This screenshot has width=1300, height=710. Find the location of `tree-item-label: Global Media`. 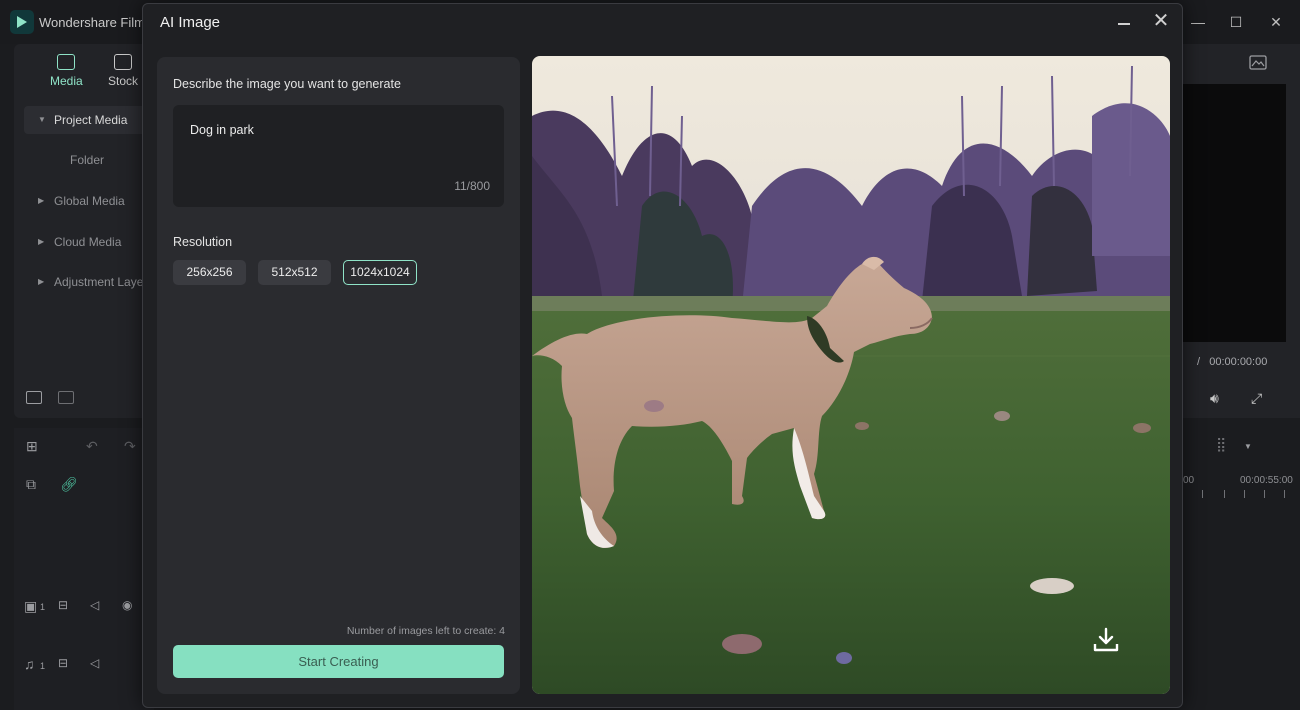

tree-item-label: Global Media is located at coordinates (89, 201).